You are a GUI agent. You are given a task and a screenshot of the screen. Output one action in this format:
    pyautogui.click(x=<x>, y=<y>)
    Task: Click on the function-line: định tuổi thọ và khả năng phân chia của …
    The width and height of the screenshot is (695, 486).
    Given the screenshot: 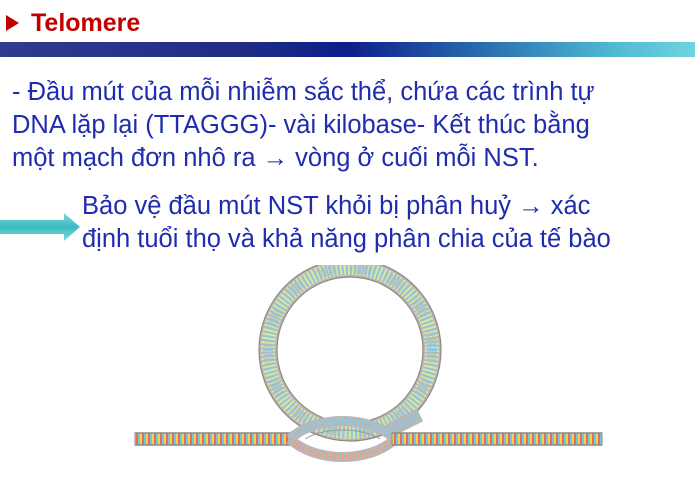 What is the action you would take?
    pyautogui.click(x=346, y=239)
    